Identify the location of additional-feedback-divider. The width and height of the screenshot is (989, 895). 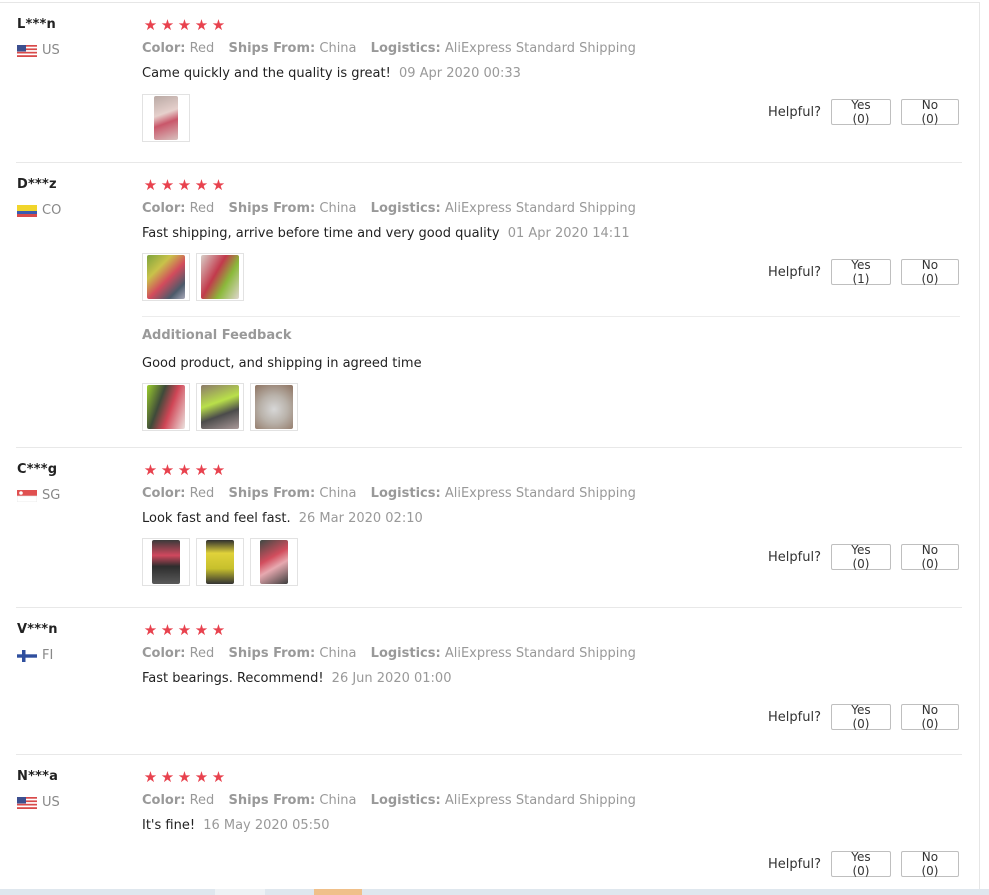
(551, 316).